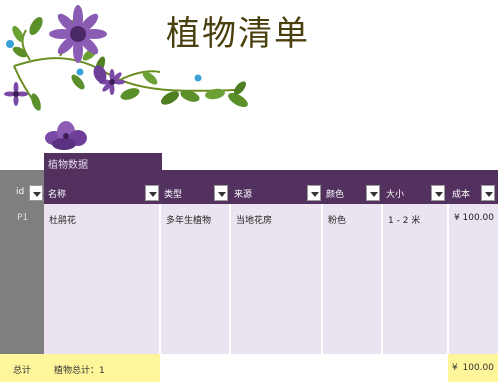 Image resolution: width=498 pixels, height=382 pixels. Describe the element at coordinates (473, 279) in the screenshot. I see `cell-cost: ¥ 100.00` at that location.